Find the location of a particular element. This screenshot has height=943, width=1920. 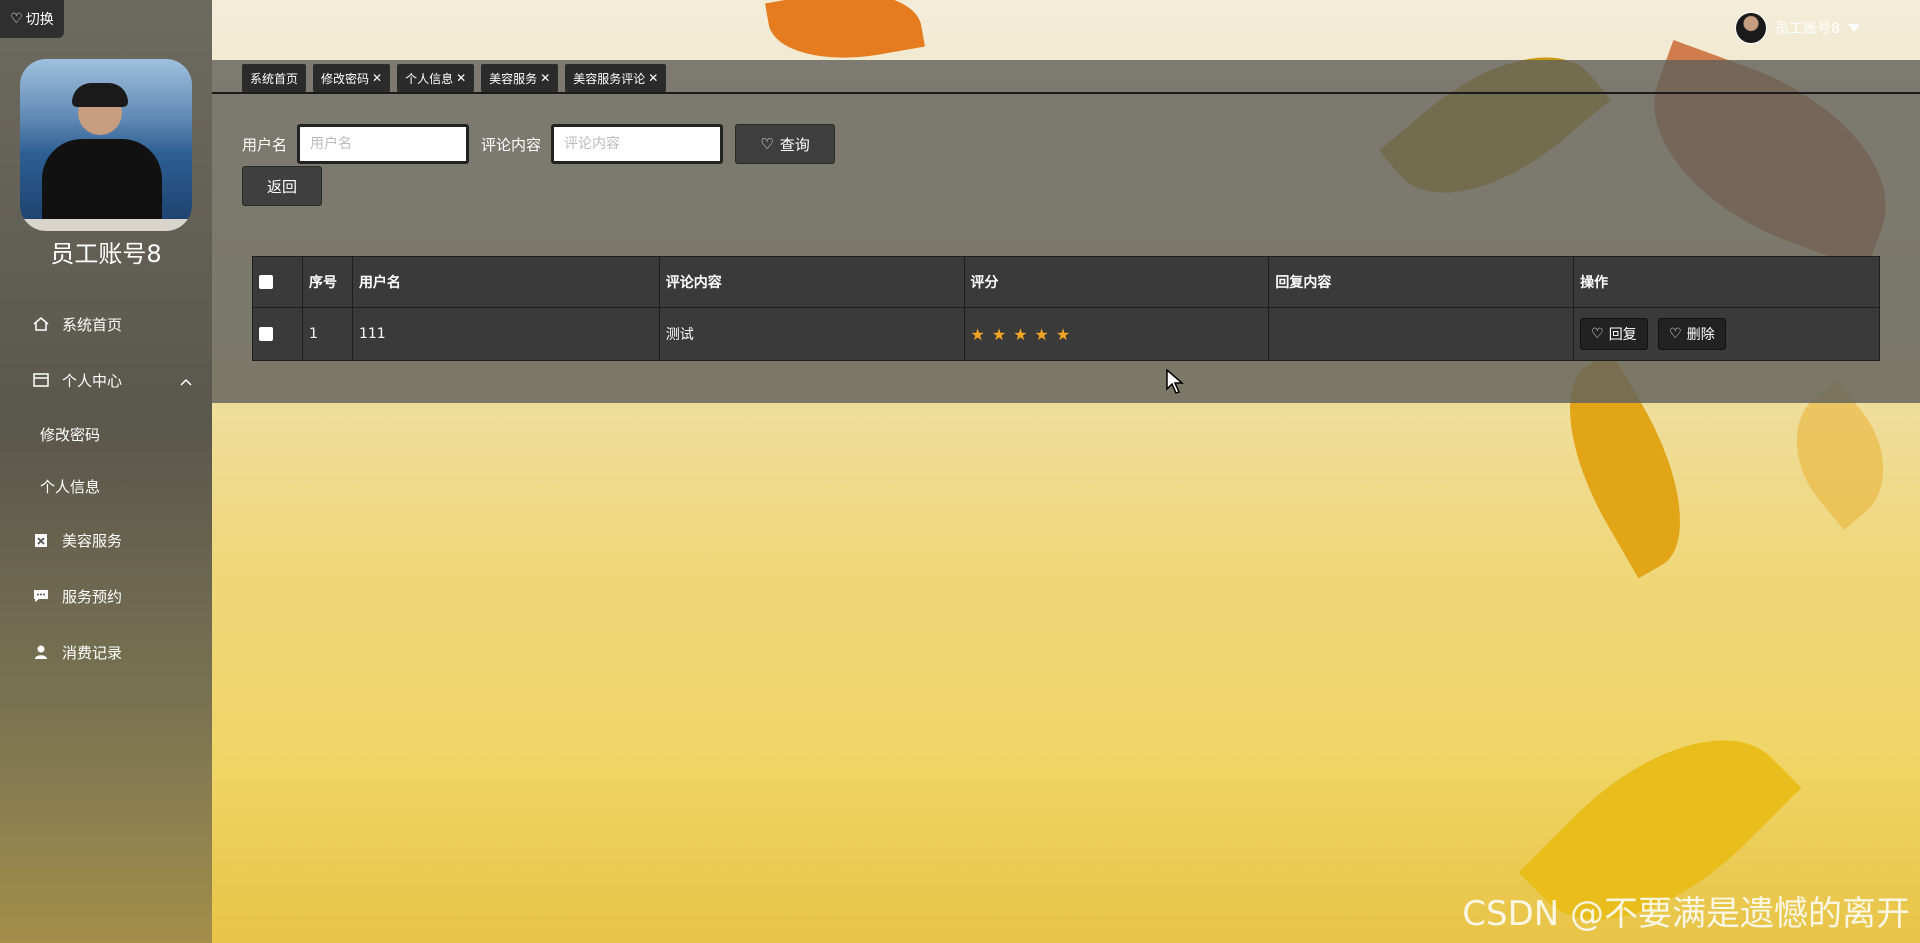

sidebar-item-home: 系统首页 is located at coordinates (106, 324).